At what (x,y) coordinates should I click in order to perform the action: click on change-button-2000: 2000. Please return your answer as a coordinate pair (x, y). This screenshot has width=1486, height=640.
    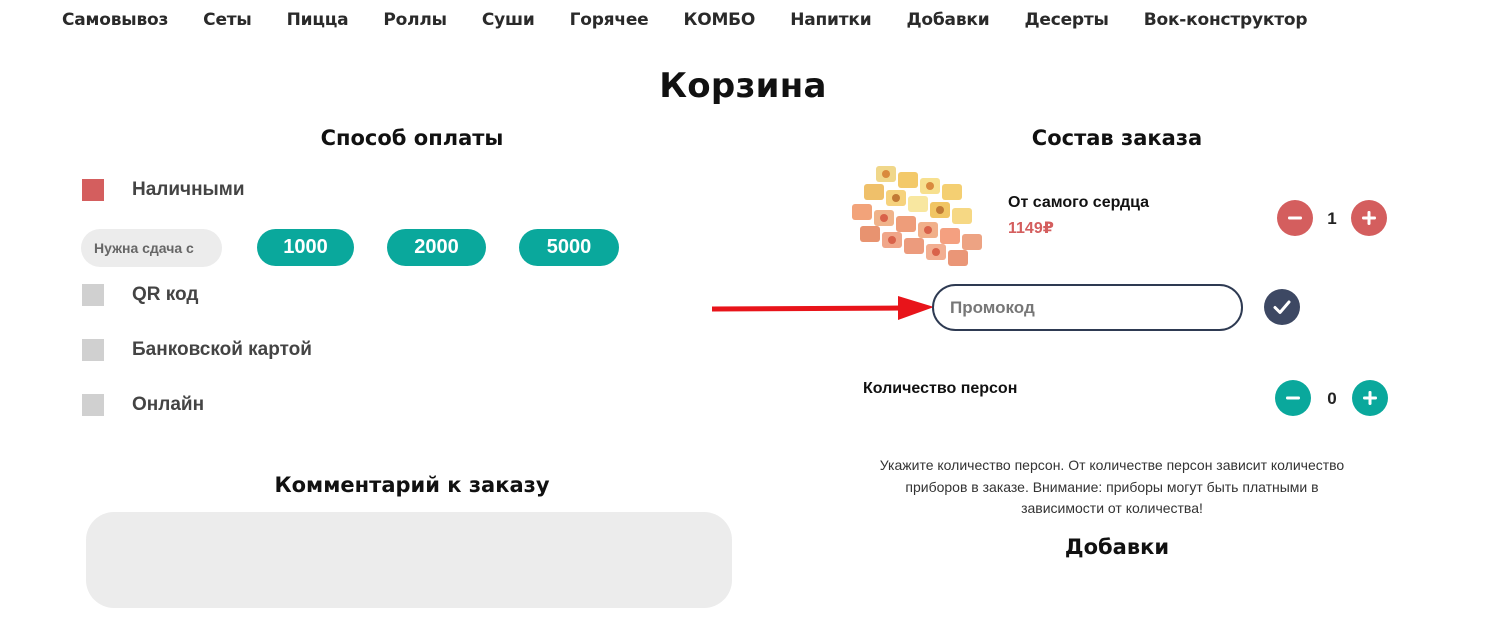
    Looking at the image, I should click on (436, 247).